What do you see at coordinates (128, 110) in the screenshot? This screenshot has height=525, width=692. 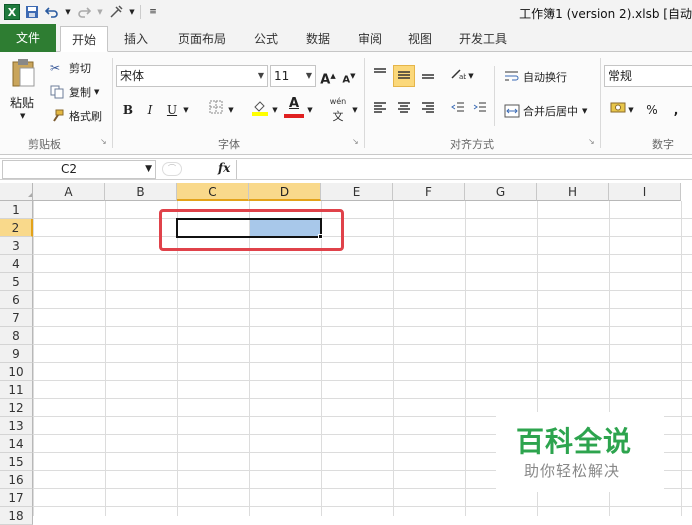 I see `bold-button: B` at bounding box center [128, 110].